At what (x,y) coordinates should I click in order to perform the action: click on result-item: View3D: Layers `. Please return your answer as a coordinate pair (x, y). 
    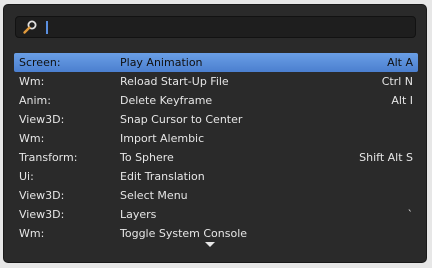
    Looking at the image, I should click on (216, 214).